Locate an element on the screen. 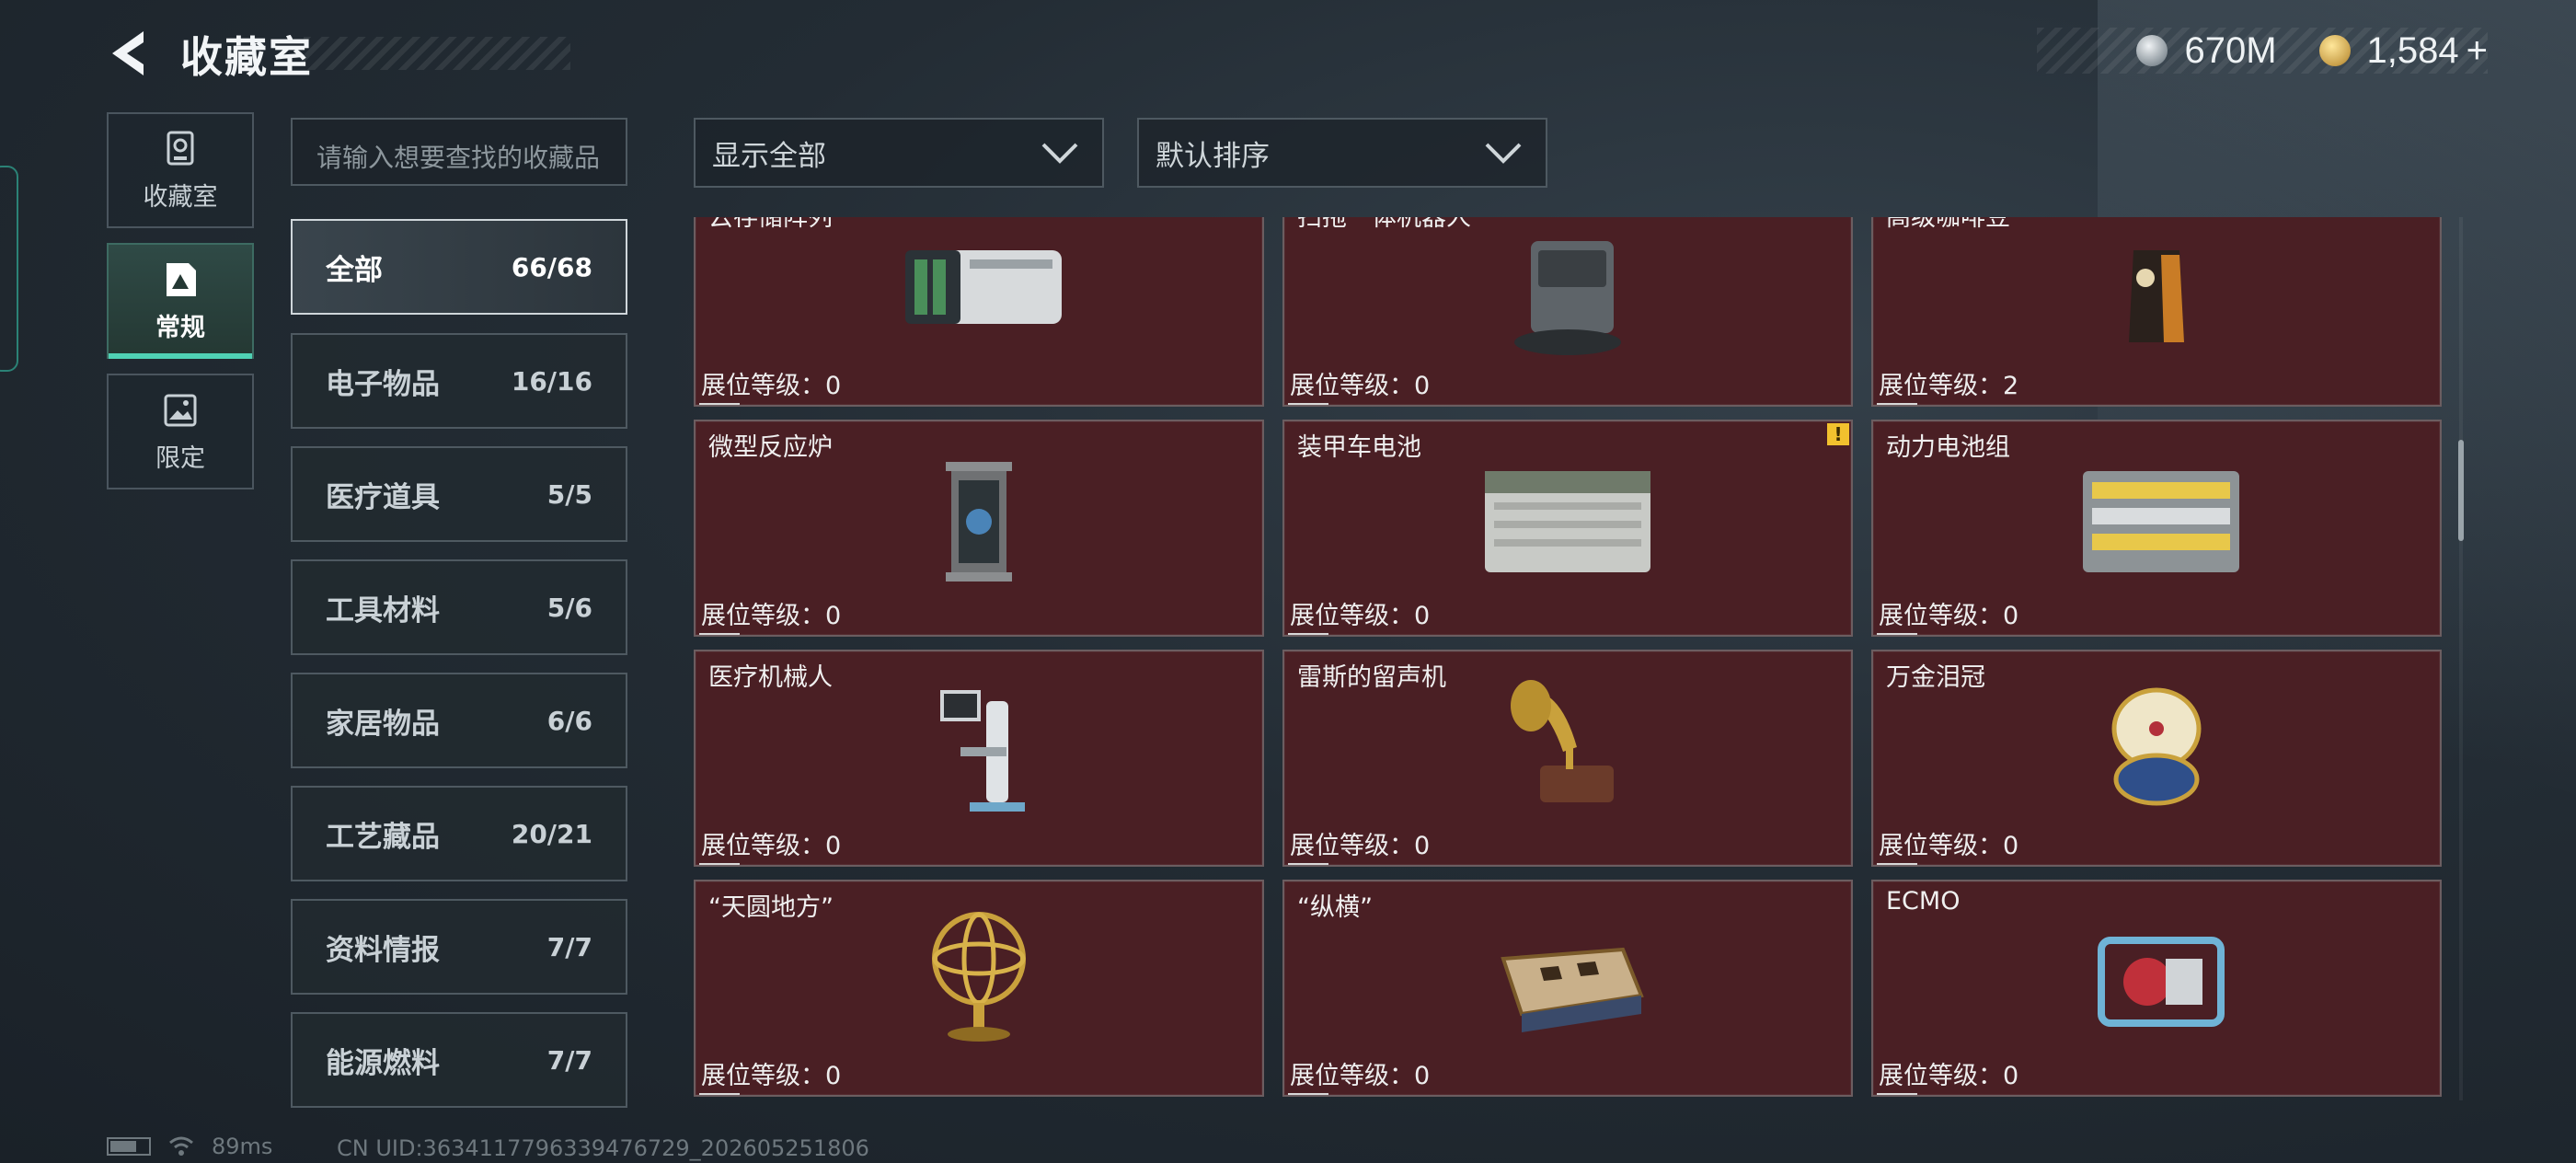  document-icon is located at coordinates (181, 279).